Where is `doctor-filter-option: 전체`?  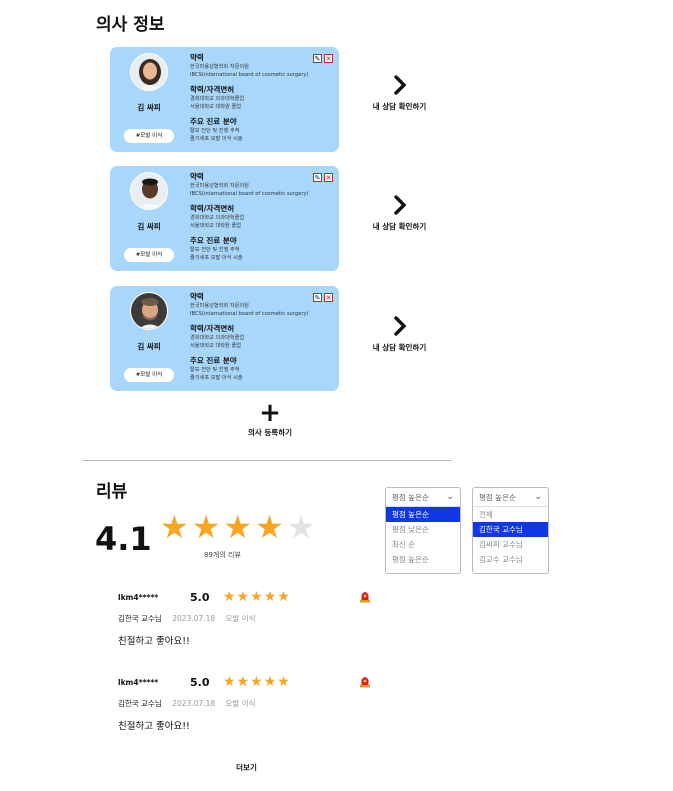 doctor-filter-option: 전체 is located at coordinates (510, 514).